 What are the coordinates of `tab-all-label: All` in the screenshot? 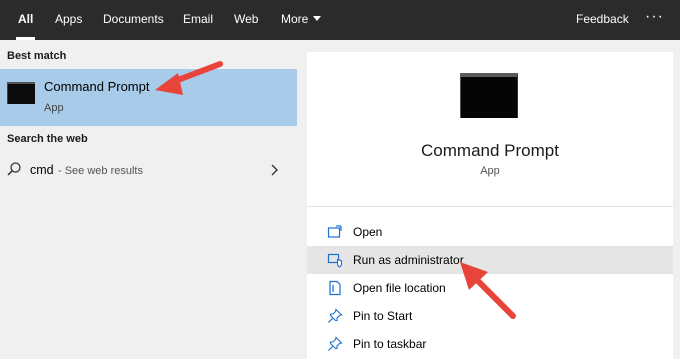 It's located at (26, 19).